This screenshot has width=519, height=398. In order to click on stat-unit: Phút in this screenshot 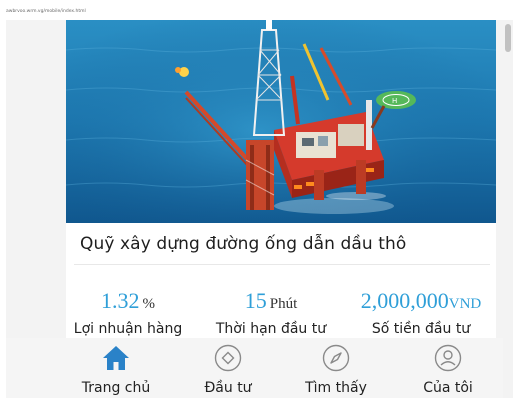, I will do `click(283, 304)`.